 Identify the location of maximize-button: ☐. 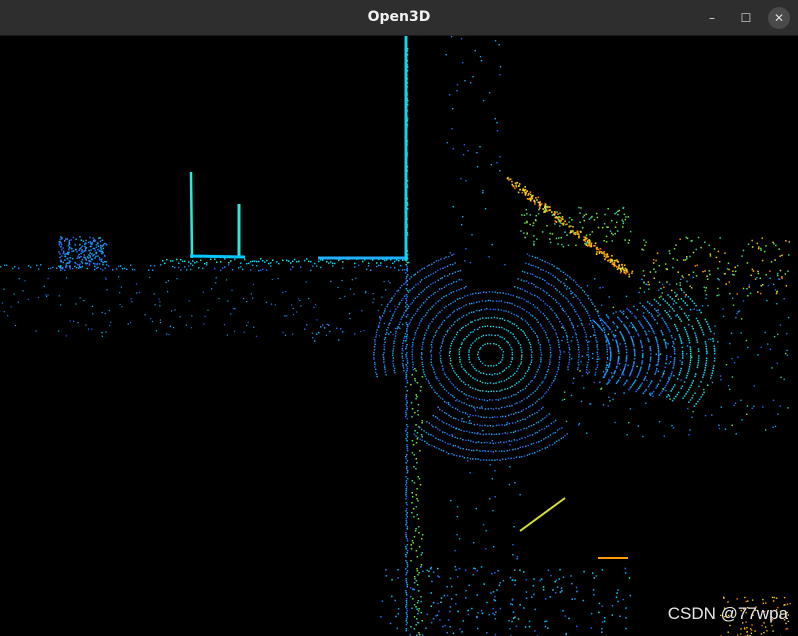
(746, 18).